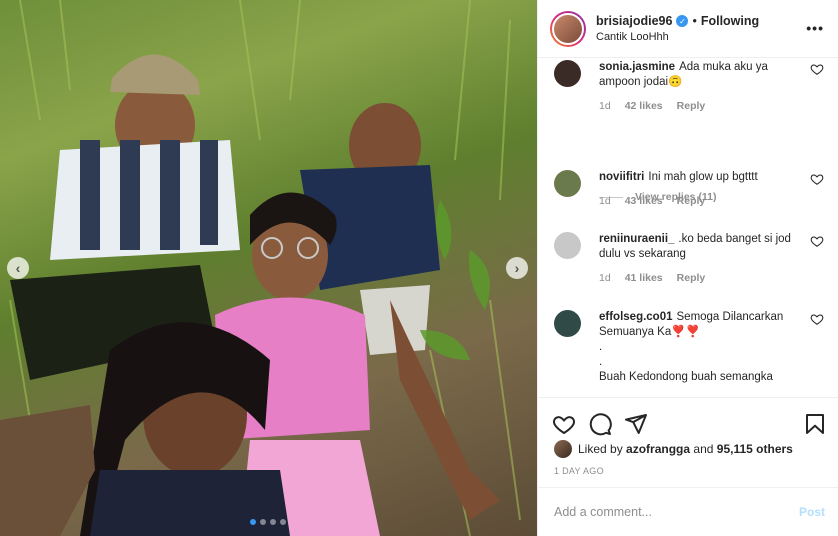 This screenshot has width=838, height=536. Describe the element at coordinates (568, 28) in the screenshot. I see `author-avatar` at that location.